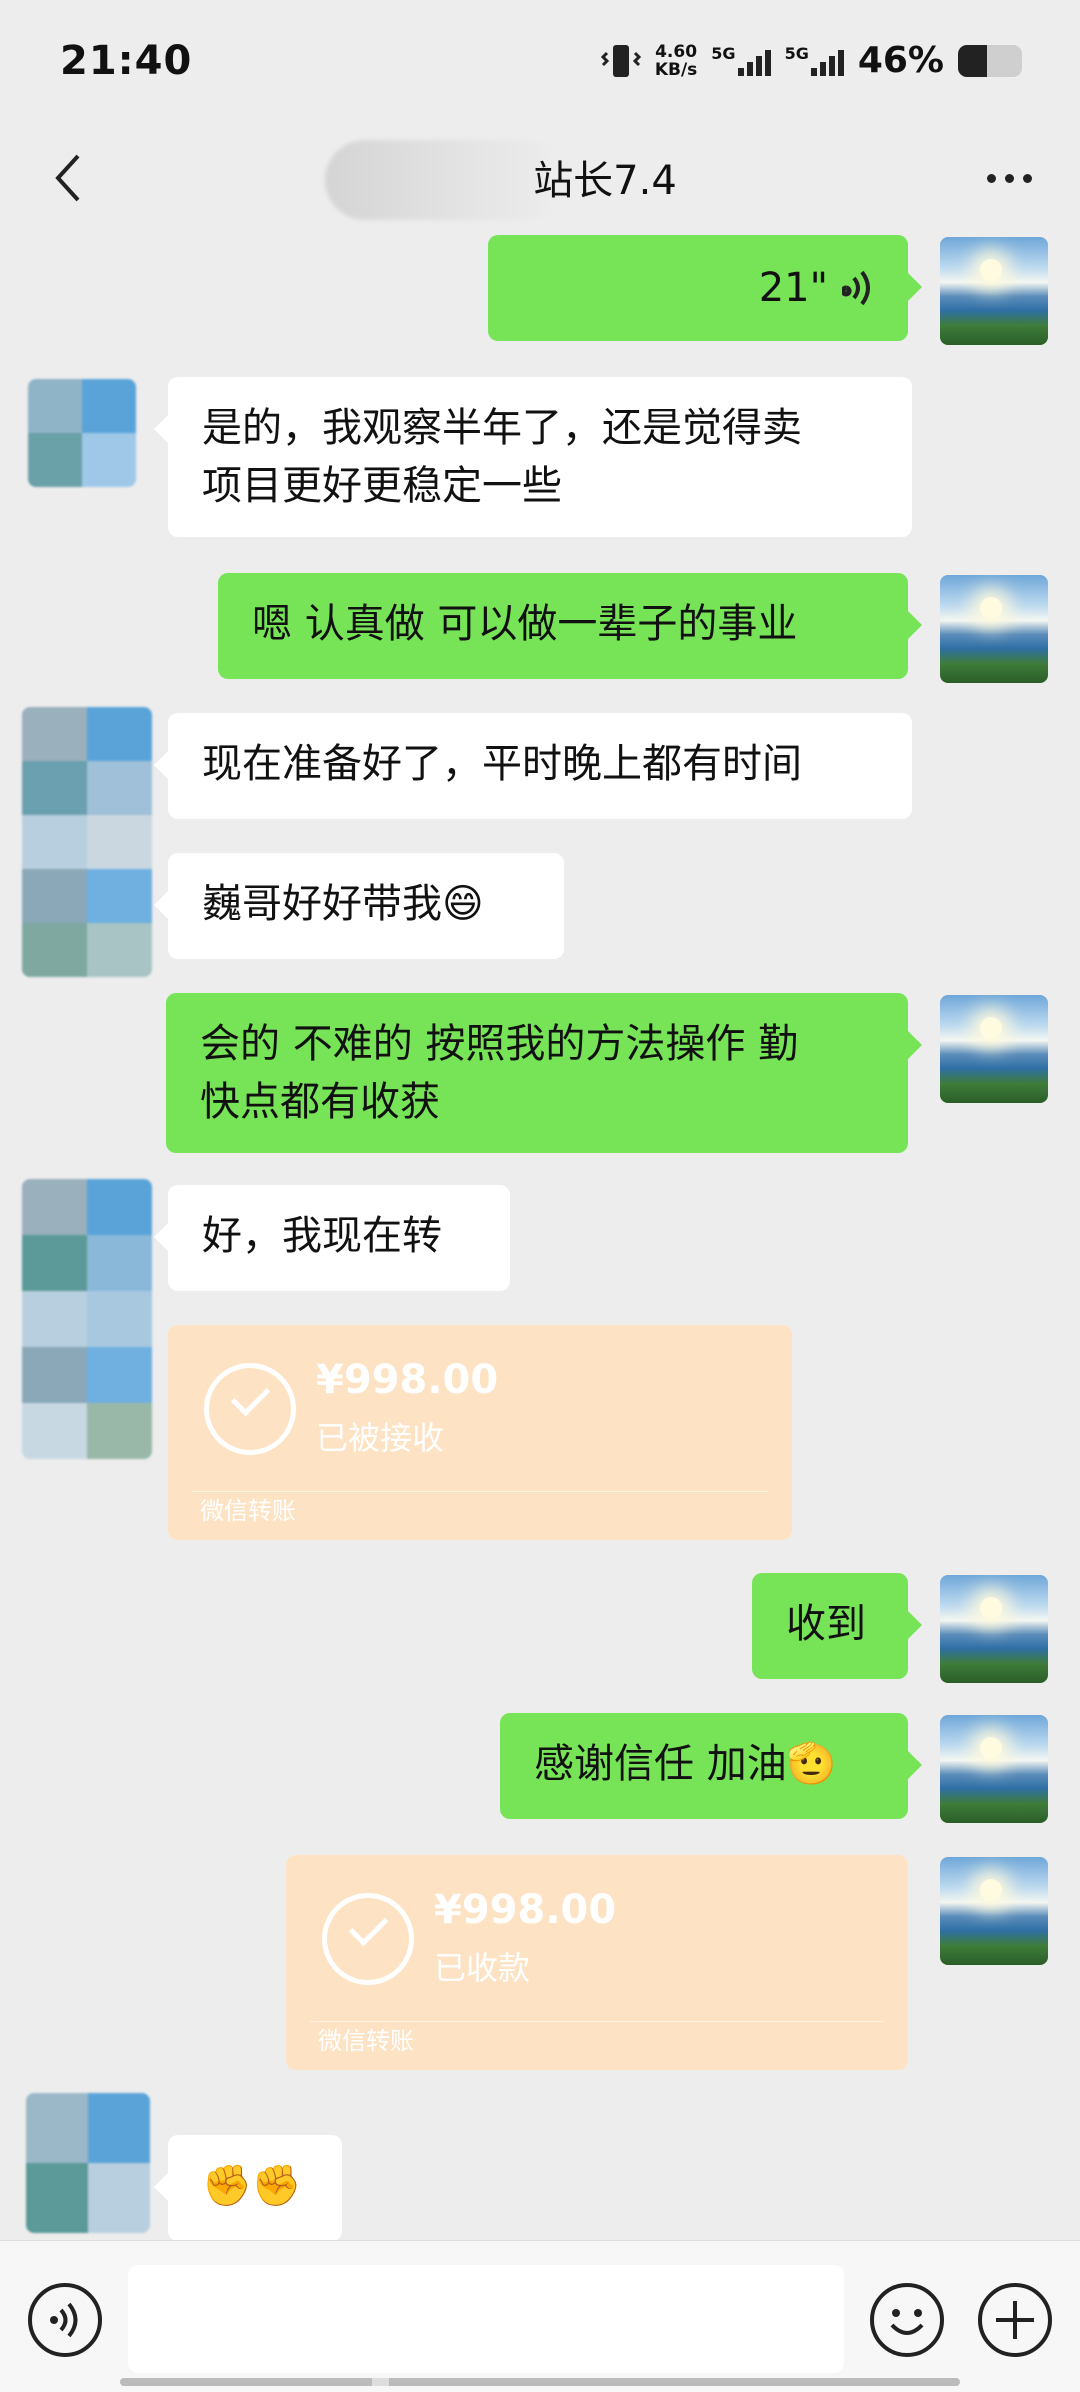 The height and width of the screenshot is (2392, 1080). I want to click on message-row: 好，我现在转, so click(540, 1319).